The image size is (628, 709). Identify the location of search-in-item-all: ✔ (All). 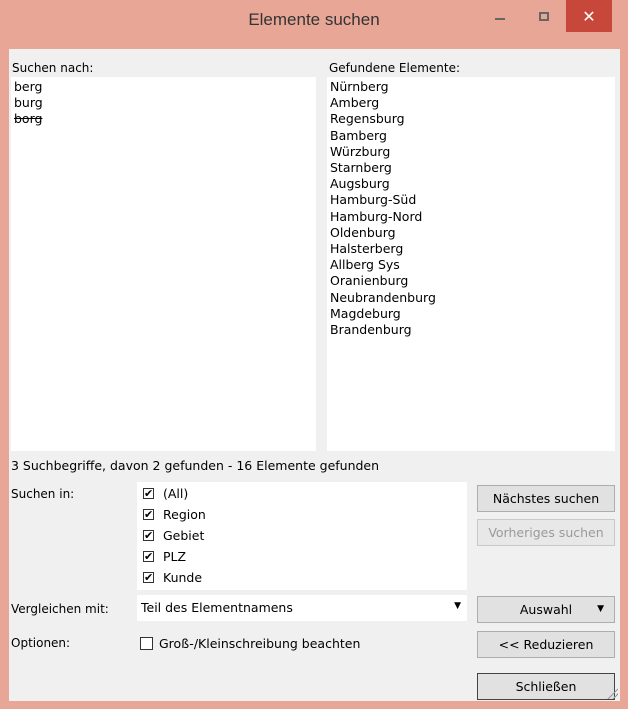
(165, 493).